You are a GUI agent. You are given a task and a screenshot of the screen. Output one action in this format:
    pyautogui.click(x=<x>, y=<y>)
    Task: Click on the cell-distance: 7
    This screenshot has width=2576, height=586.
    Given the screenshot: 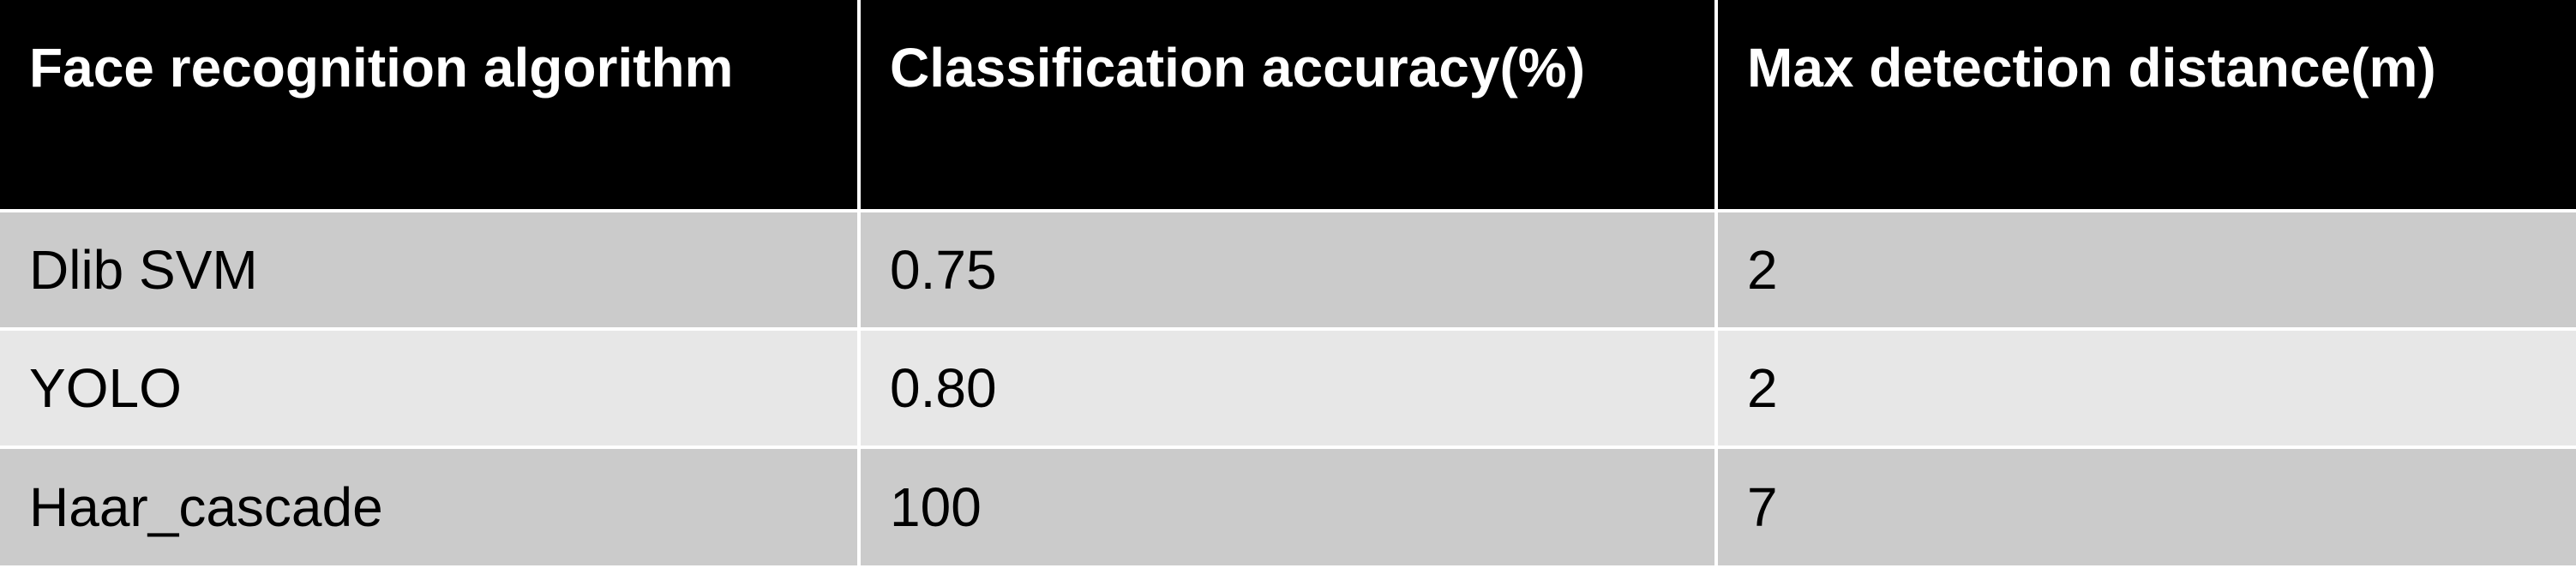 What is the action you would take?
    pyautogui.click(x=2145, y=505)
    